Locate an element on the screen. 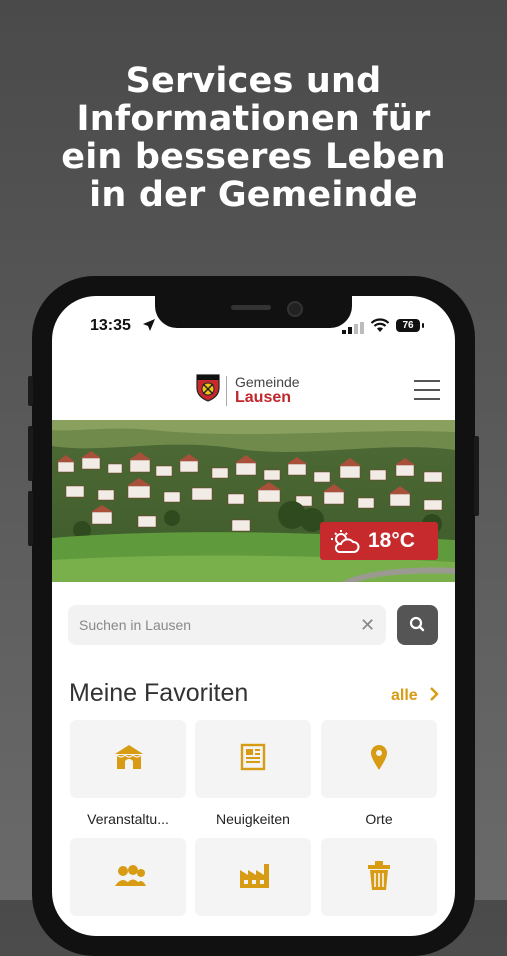 Image resolution: width=507 pixels, height=956 pixels. newspaper-icon is located at coordinates (253, 757).